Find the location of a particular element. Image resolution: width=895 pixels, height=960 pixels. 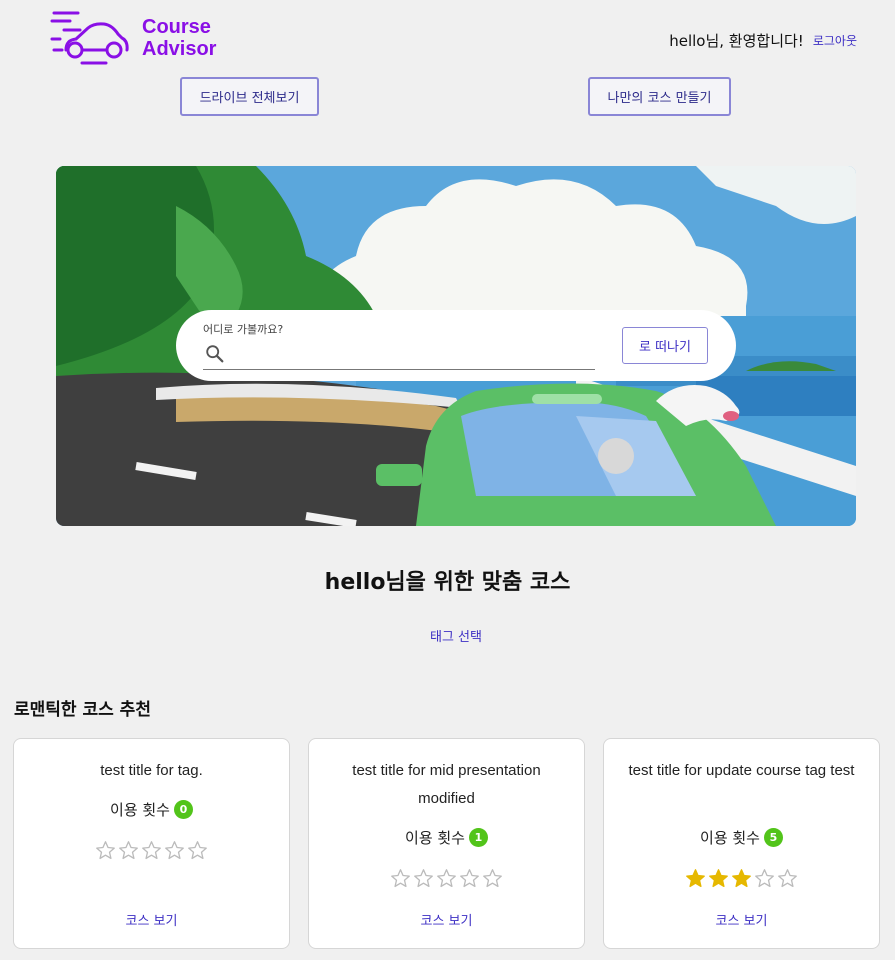

usage-count: 이용 횟수 5 is located at coordinates (741, 837).